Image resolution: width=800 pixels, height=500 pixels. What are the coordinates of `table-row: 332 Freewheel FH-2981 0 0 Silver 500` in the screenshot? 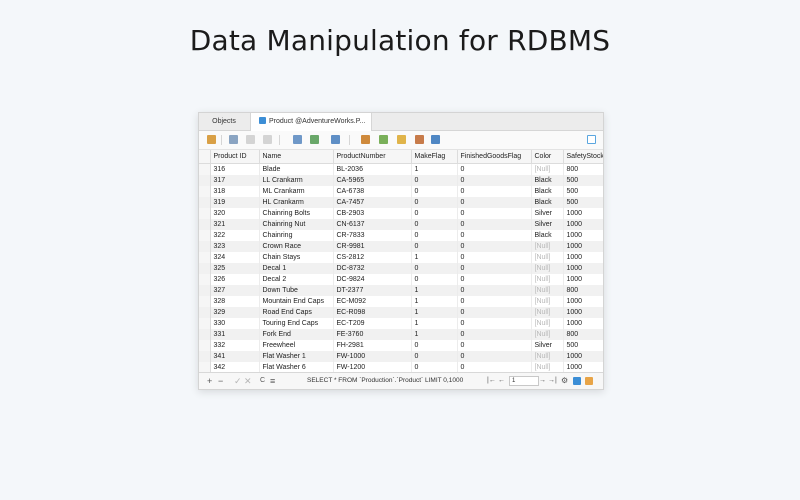 It's located at (401, 345).